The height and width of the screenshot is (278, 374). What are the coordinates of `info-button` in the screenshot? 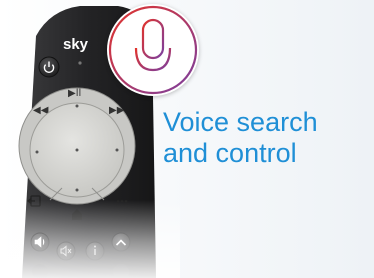 It's located at (95, 251).